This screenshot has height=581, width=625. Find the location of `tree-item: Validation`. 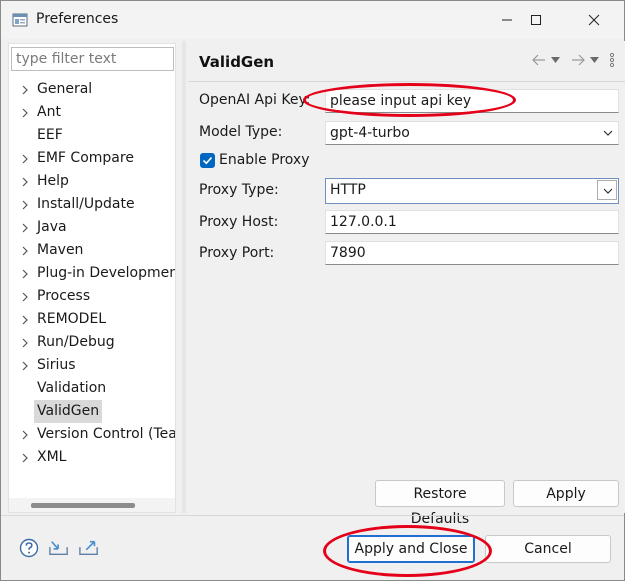

tree-item: Validation is located at coordinates (92, 388).